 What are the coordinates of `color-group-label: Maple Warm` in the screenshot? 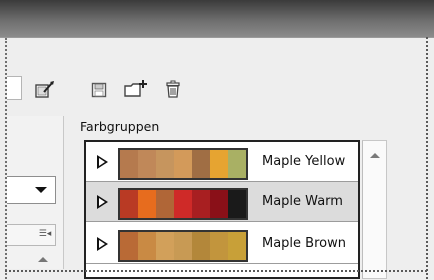 It's located at (302, 201).